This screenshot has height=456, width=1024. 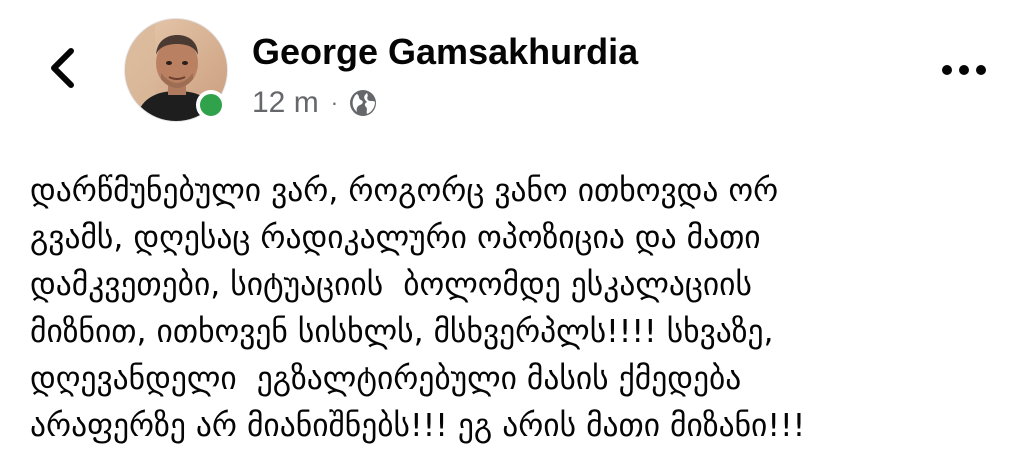 I want to click on post-text-line: დღევანდელი ეგზალტირებული მასის ქმედება, so click(x=386, y=379).